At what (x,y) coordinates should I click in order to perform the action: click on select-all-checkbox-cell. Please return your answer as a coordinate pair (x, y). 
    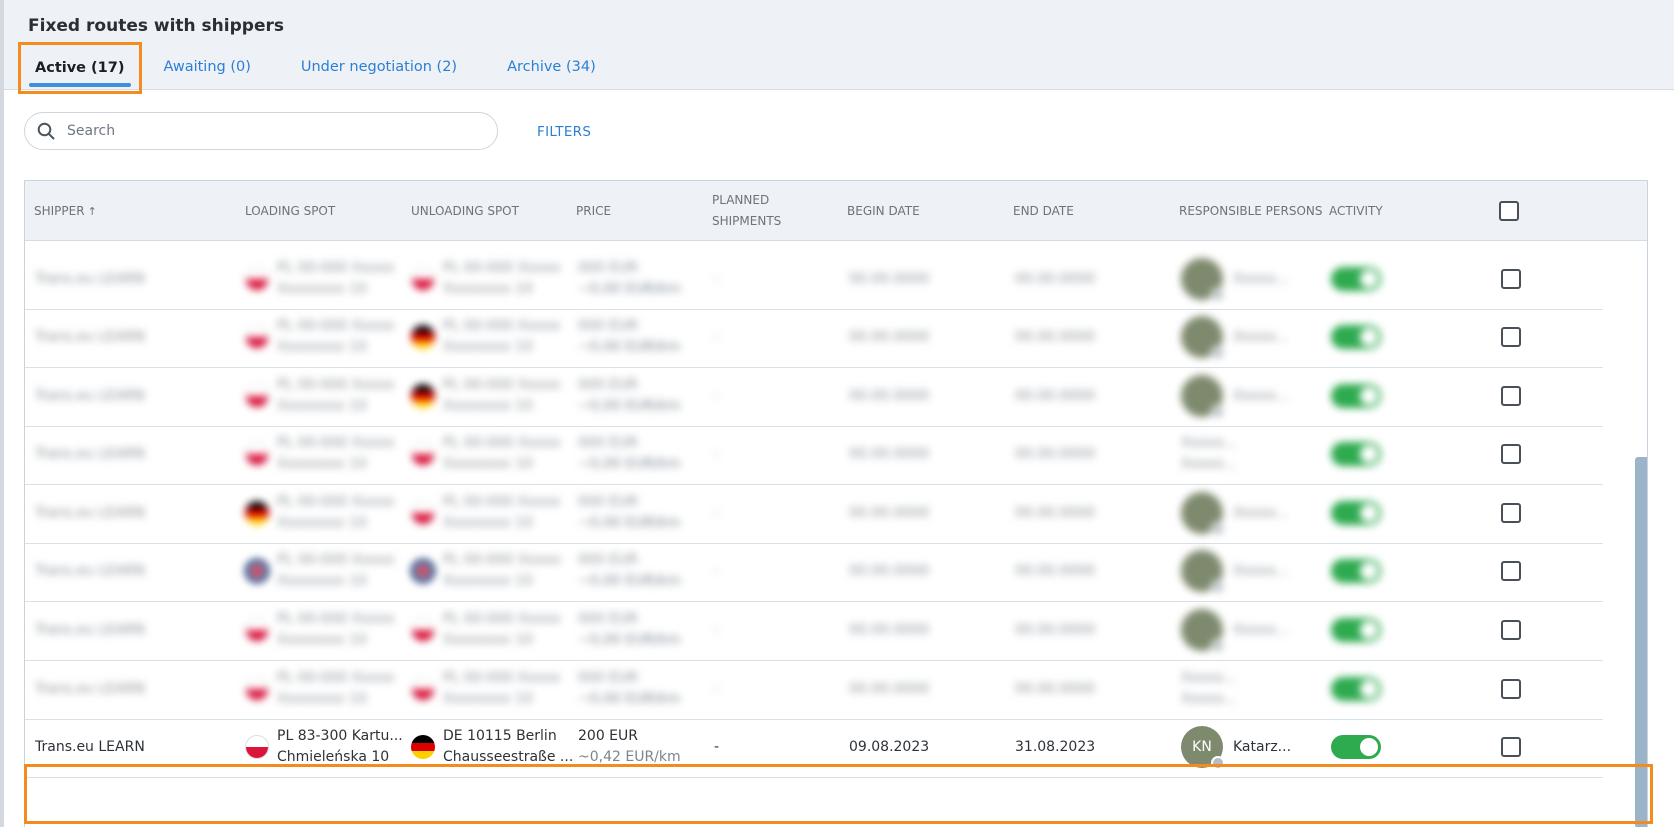
    Looking at the image, I should click on (1509, 211).